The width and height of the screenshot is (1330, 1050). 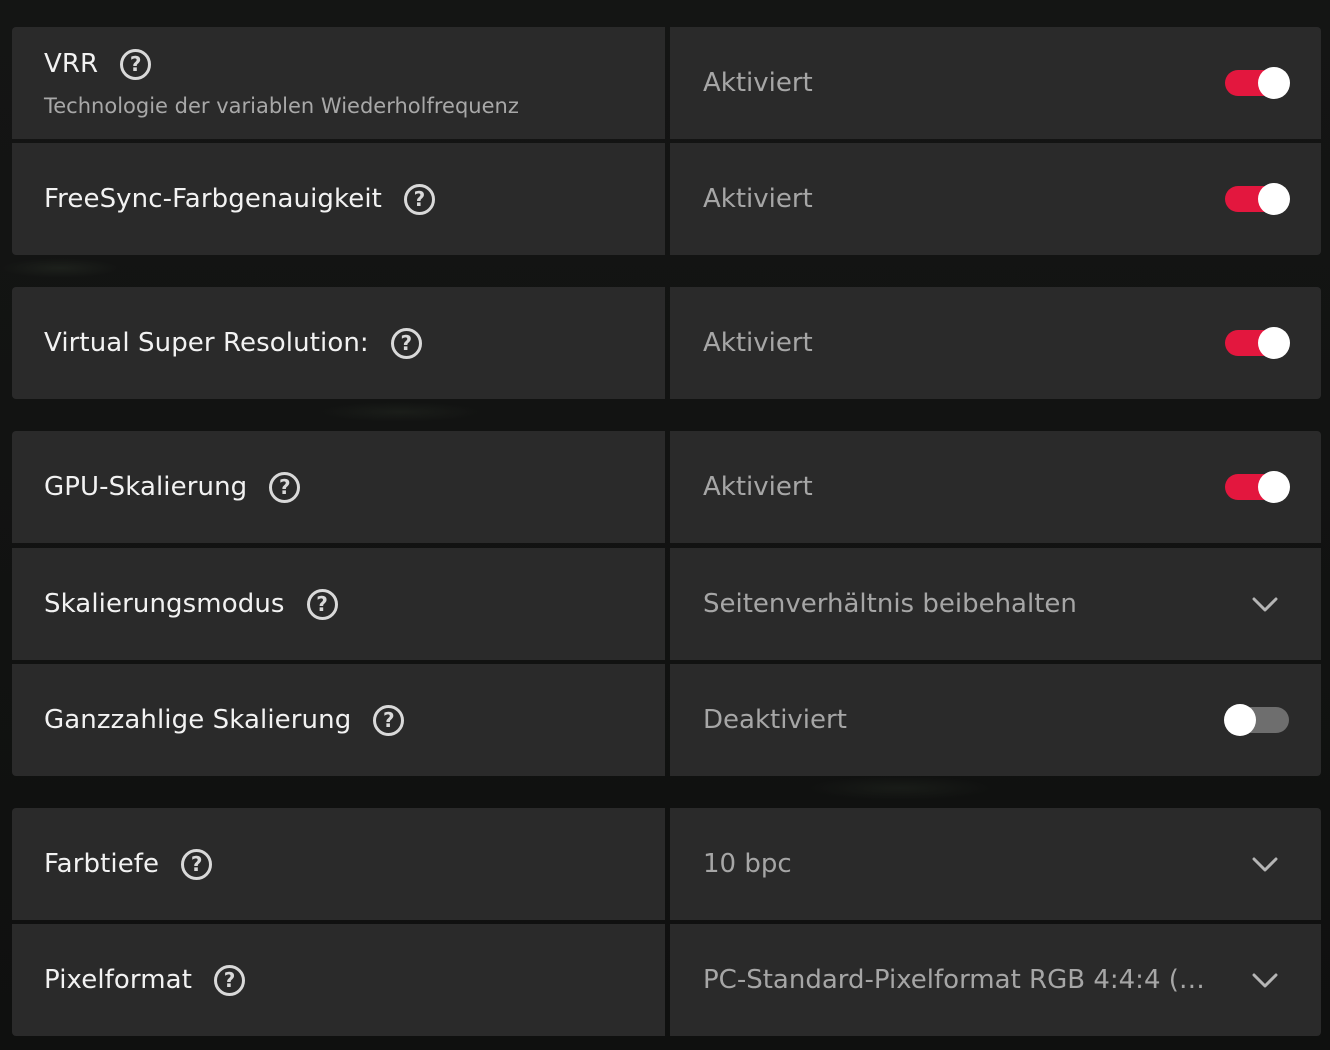 What do you see at coordinates (666, 720) in the screenshot?
I see `setting-row-integer-scaling: Ganzzahlige Skalierung ? Deaktiviert` at bounding box center [666, 720].